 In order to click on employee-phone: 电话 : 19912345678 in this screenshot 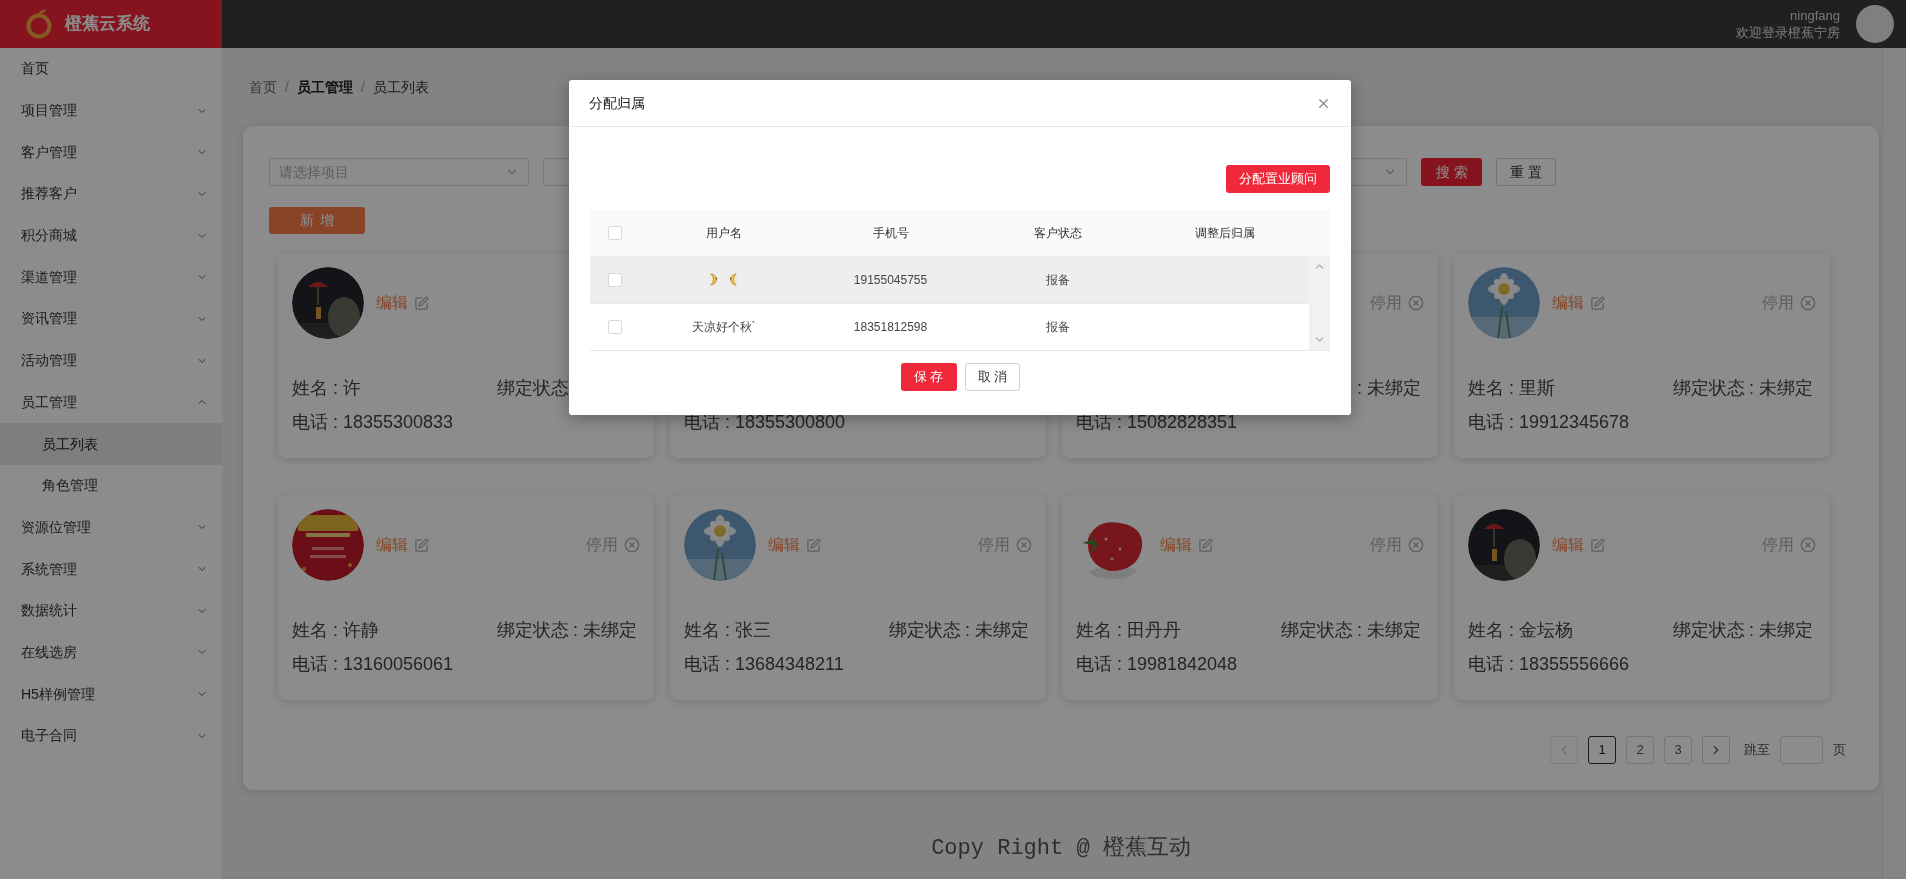, I will do `click(1549, 422)`.